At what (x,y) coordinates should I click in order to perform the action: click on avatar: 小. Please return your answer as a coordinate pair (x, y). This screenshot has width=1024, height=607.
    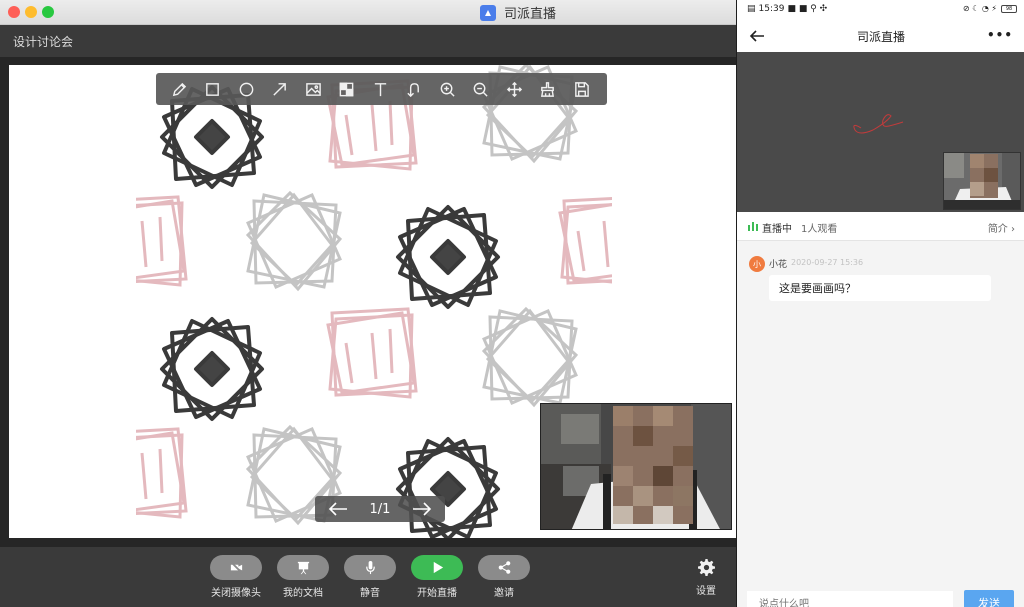
    Looking at the image, I should click on (757, 264).